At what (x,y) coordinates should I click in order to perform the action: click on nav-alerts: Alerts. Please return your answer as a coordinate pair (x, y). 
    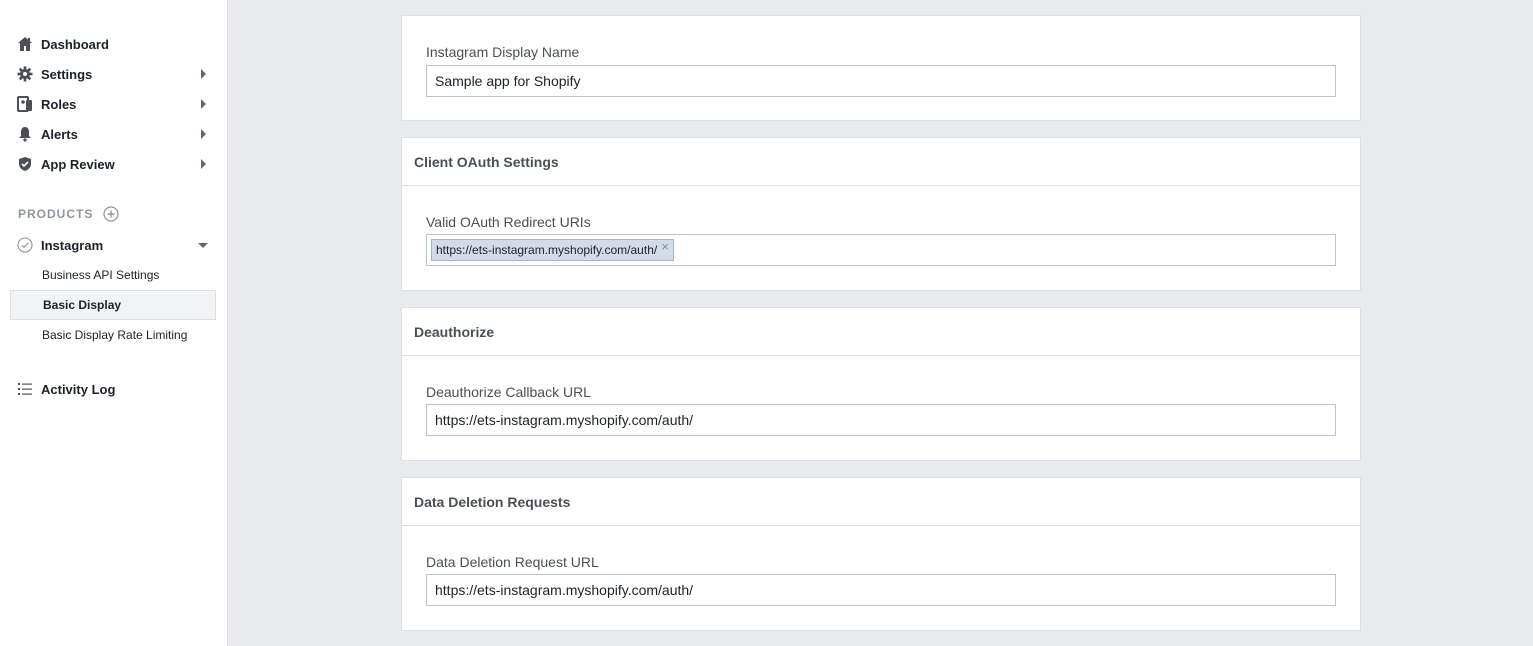
    Looking at the image, I should click on (113, 134).